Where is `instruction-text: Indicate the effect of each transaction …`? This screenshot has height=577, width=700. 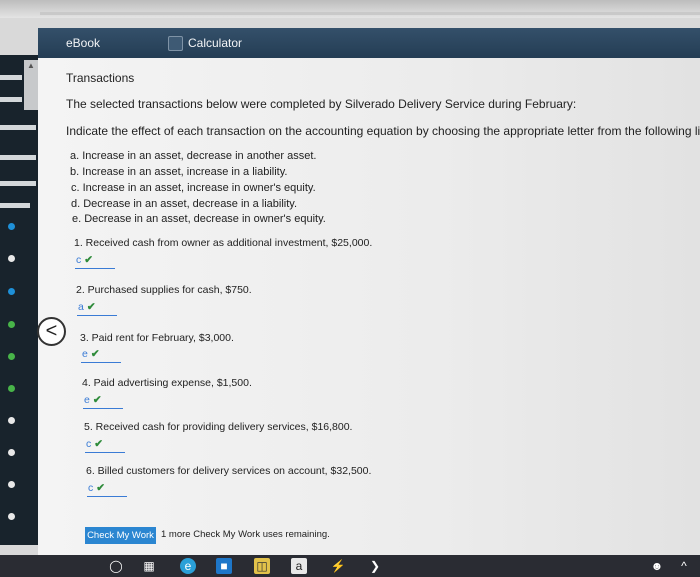
instruction-text: Indicate the effect of each transaction … is located at coordinates (383, 131).